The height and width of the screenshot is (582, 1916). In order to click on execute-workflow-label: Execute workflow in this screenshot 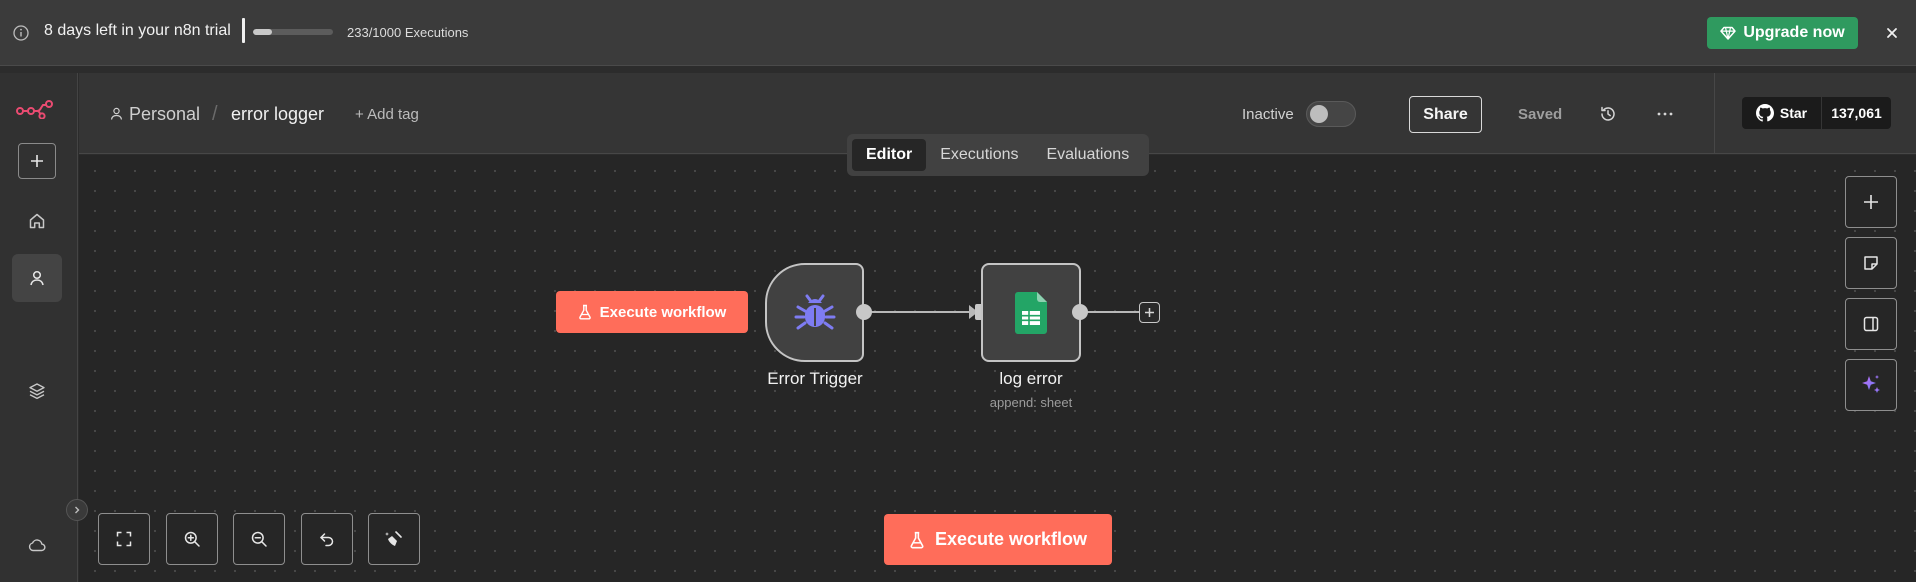, I will do `click(1011, 539)`.